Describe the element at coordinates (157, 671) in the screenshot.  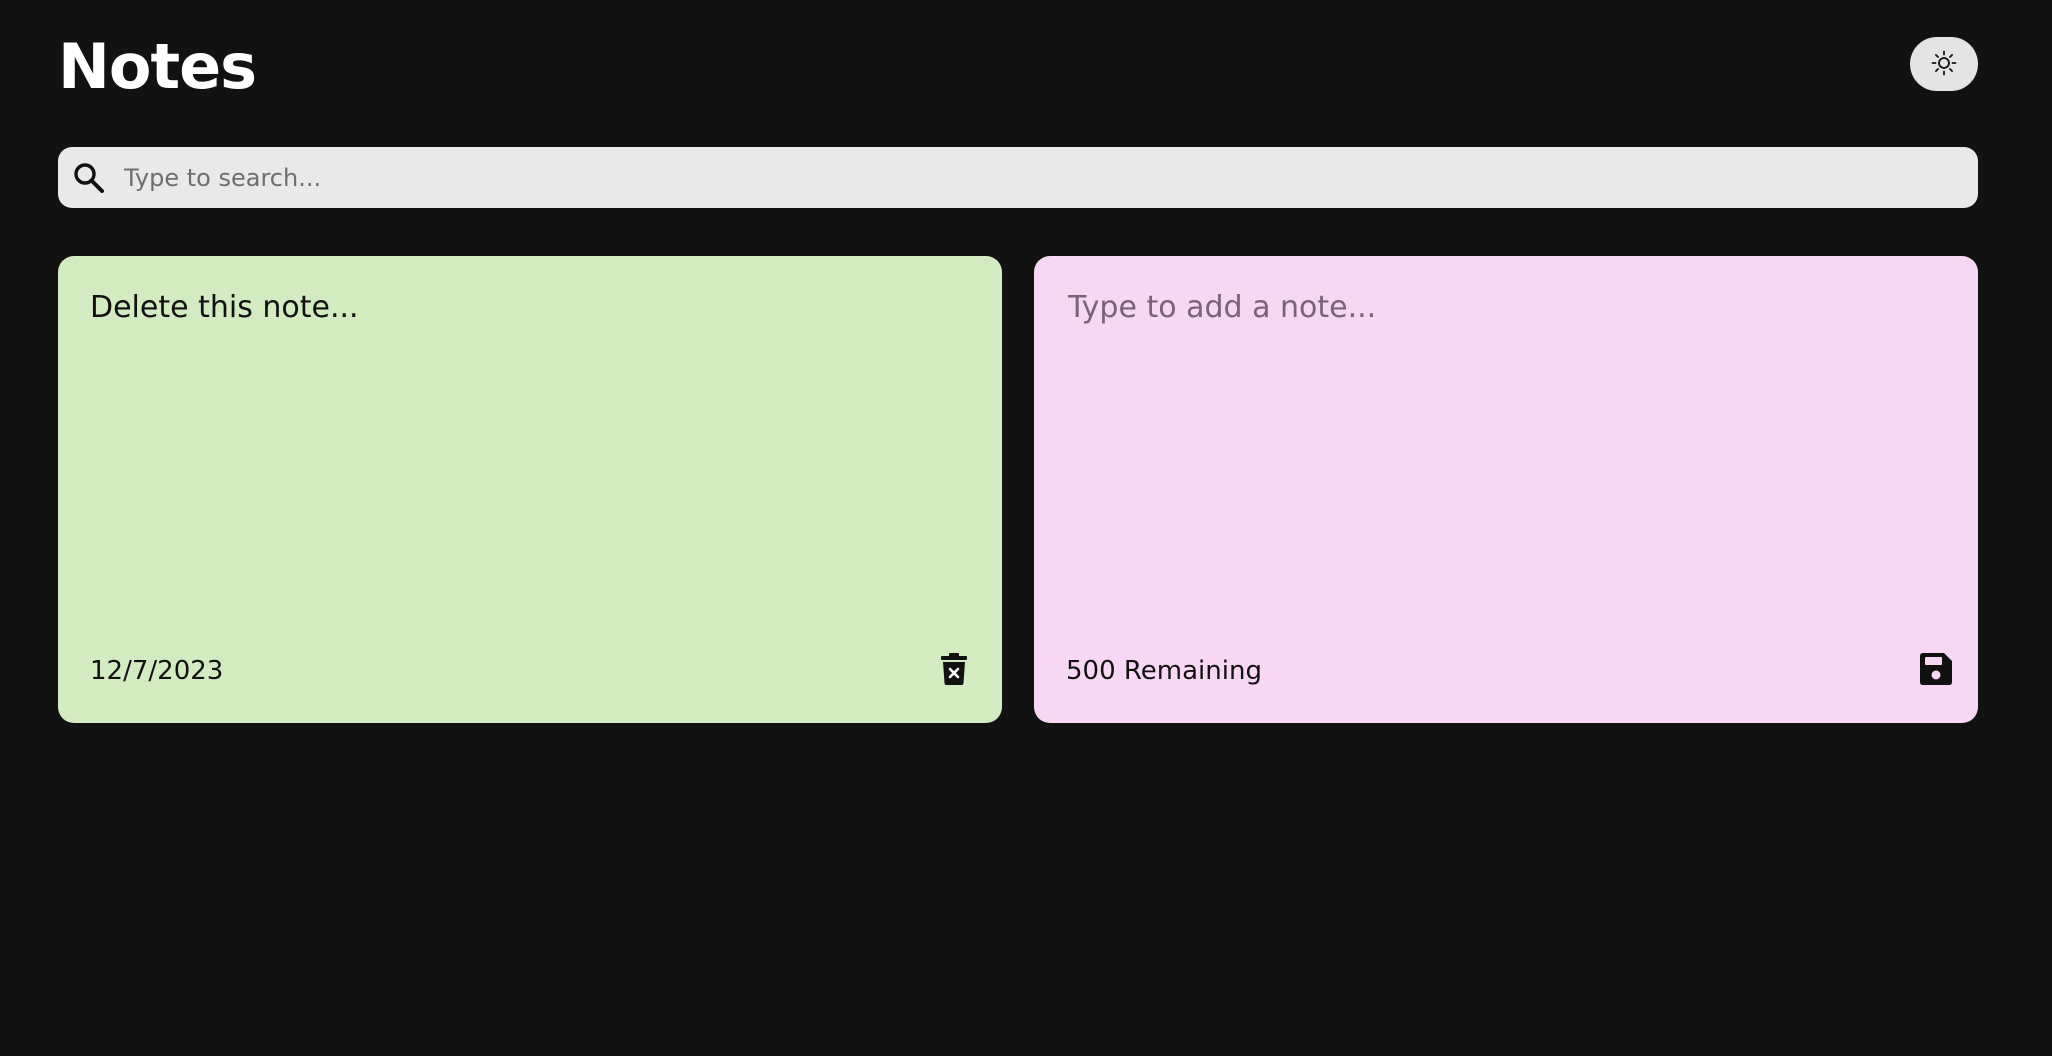
I see `note-date: 12/7/2023` at that location.